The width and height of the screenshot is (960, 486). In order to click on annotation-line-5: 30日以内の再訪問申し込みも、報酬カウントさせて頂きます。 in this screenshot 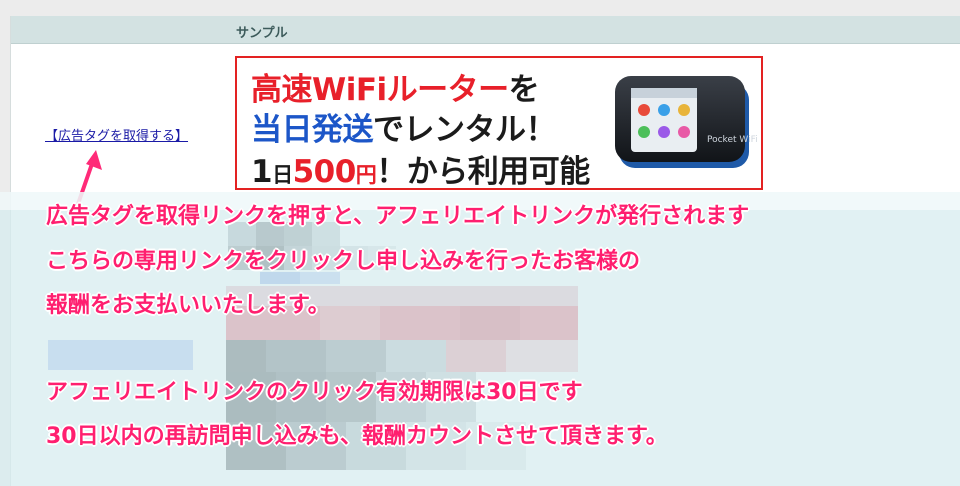, I will do `click(357, 436)`.